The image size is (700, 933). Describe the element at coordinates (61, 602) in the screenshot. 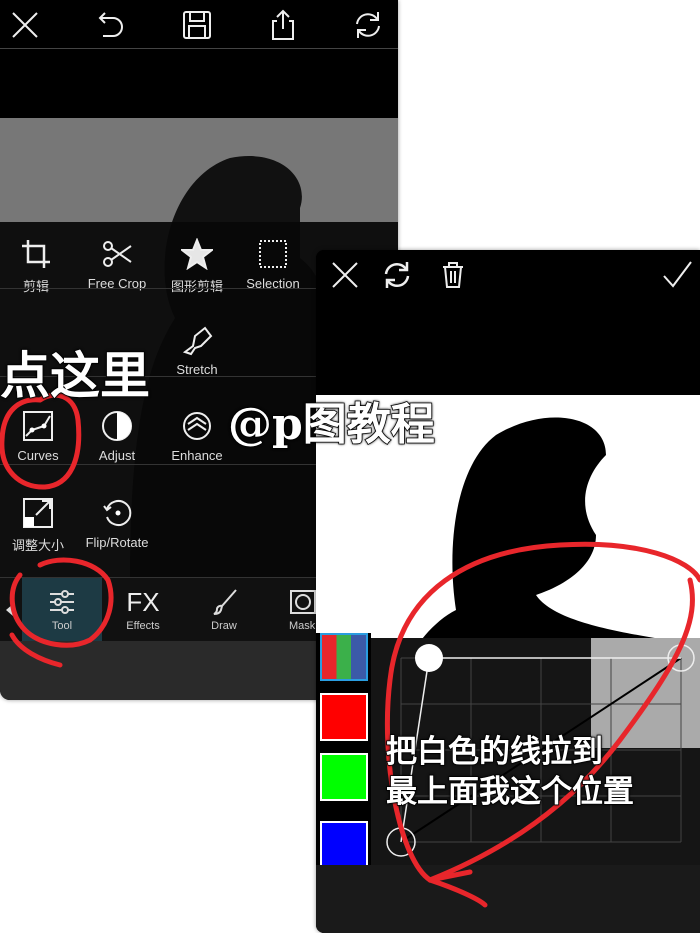

I see `tool-circle-annotation` at that location.